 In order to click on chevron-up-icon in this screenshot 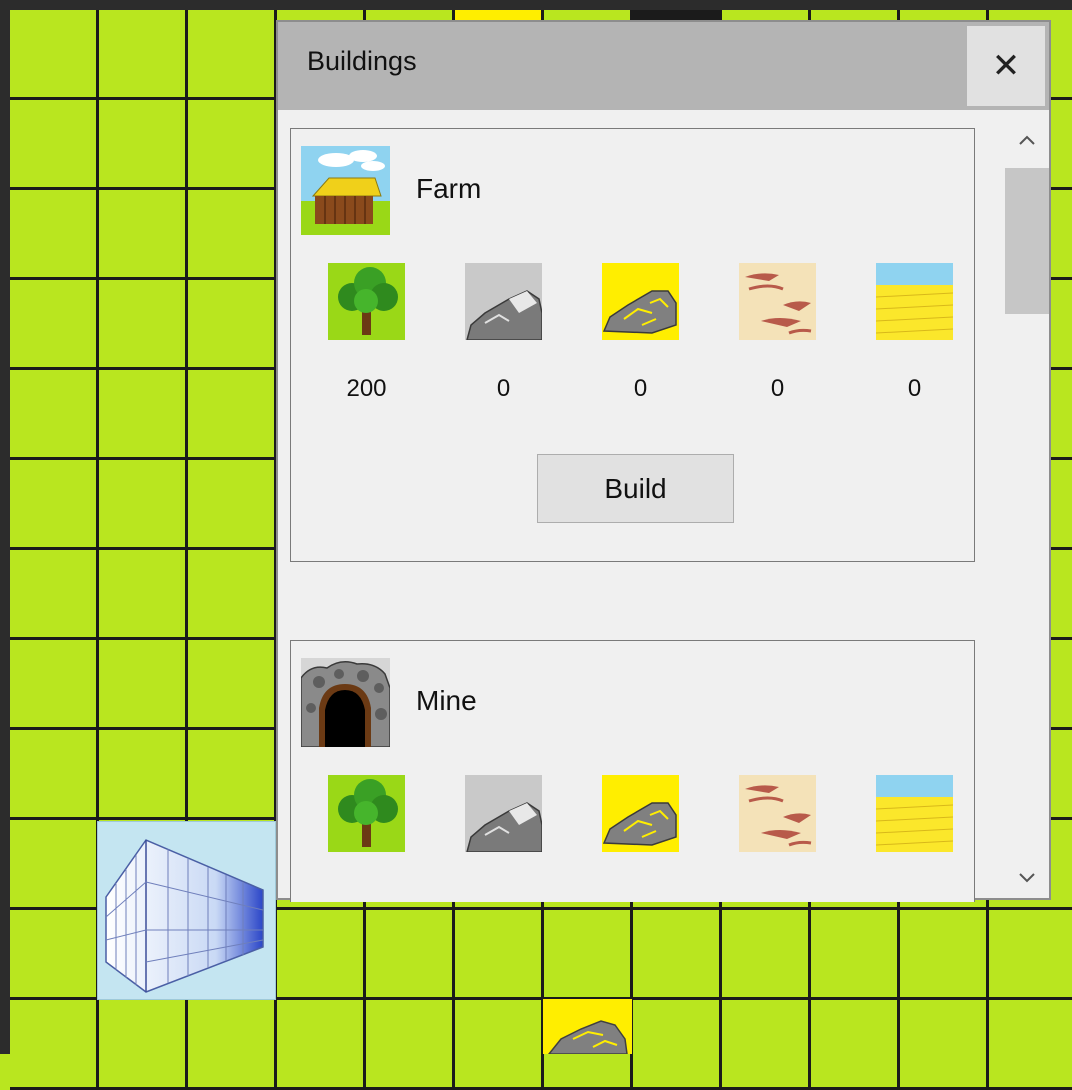, I will do `click(1027, 140)`.